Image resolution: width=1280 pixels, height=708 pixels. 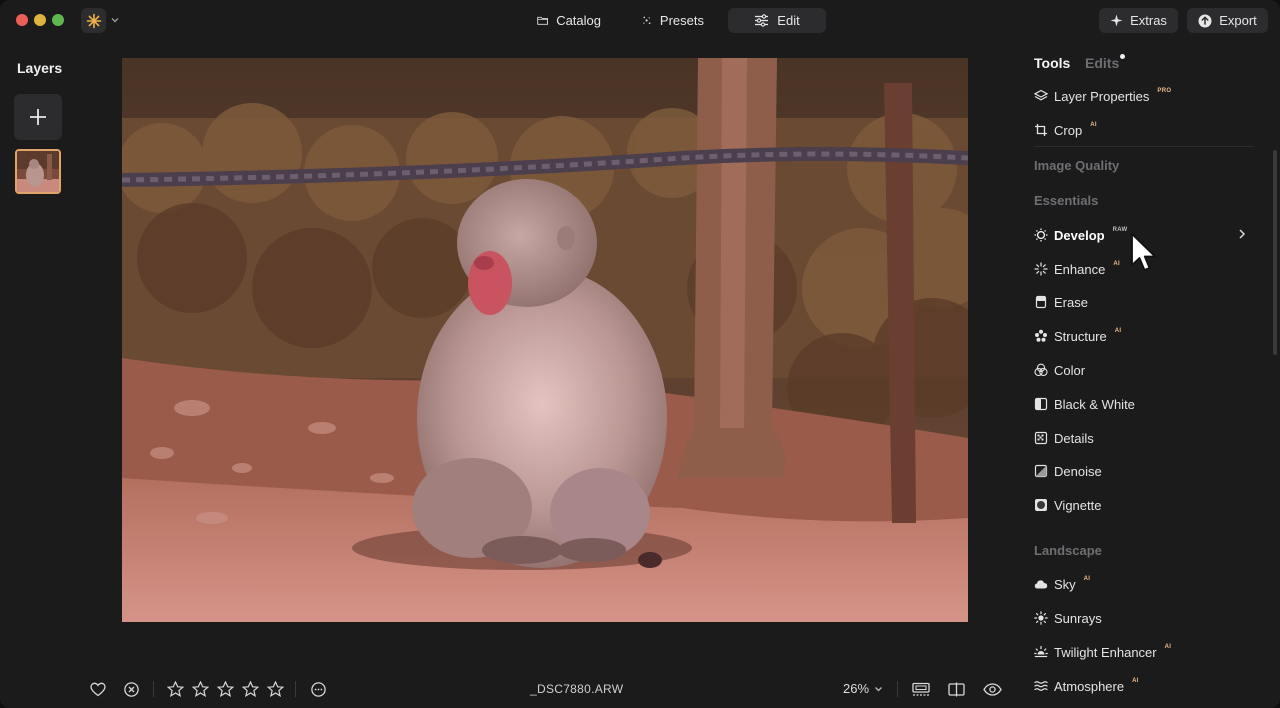 I want to click on preview-toggle-button, so click(x=992, y=689).